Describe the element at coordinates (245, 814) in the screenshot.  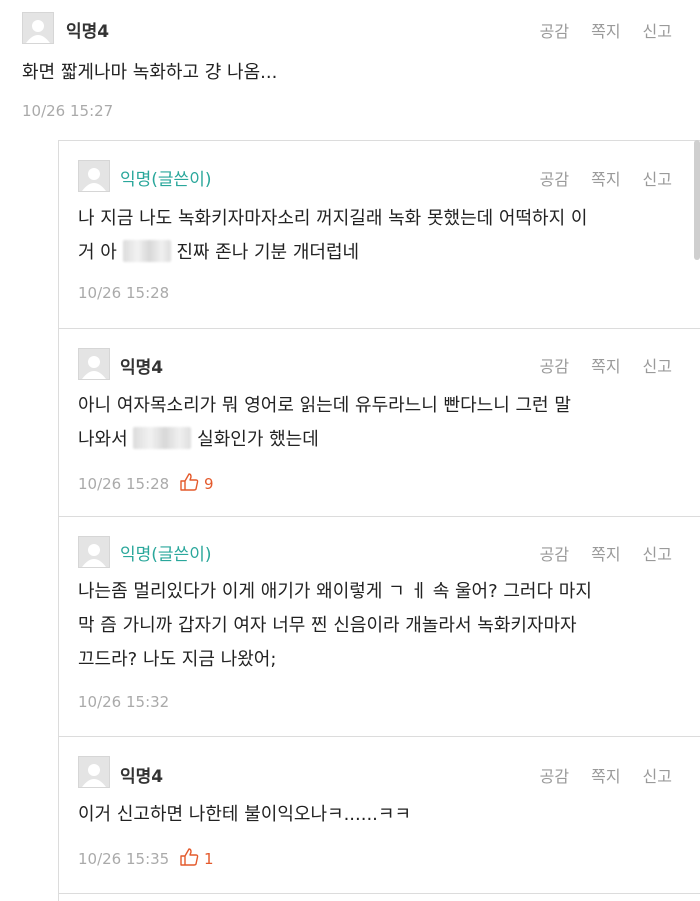
I see `comment-text: 이거 신고하면 나한테 불이익오나ㅋ......ㅋㅋ` at that location.